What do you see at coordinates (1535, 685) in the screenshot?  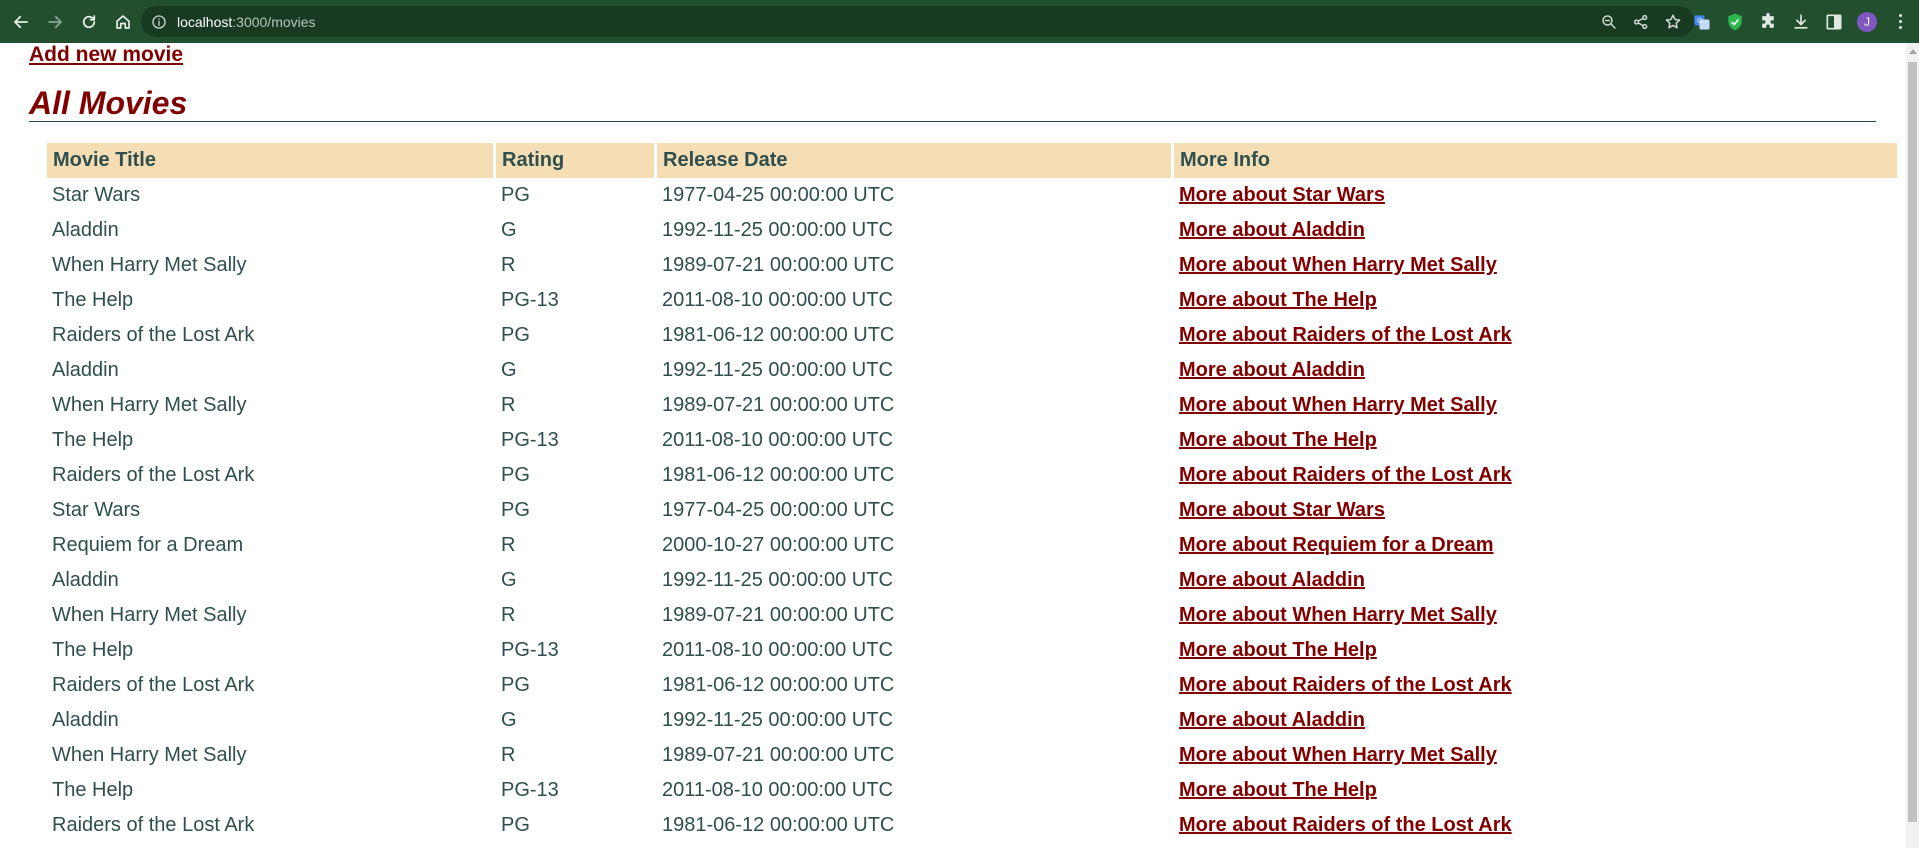 I see `more-info-cell: More about Raiders of the Lost Ark` at bounding box center [1535, 685].